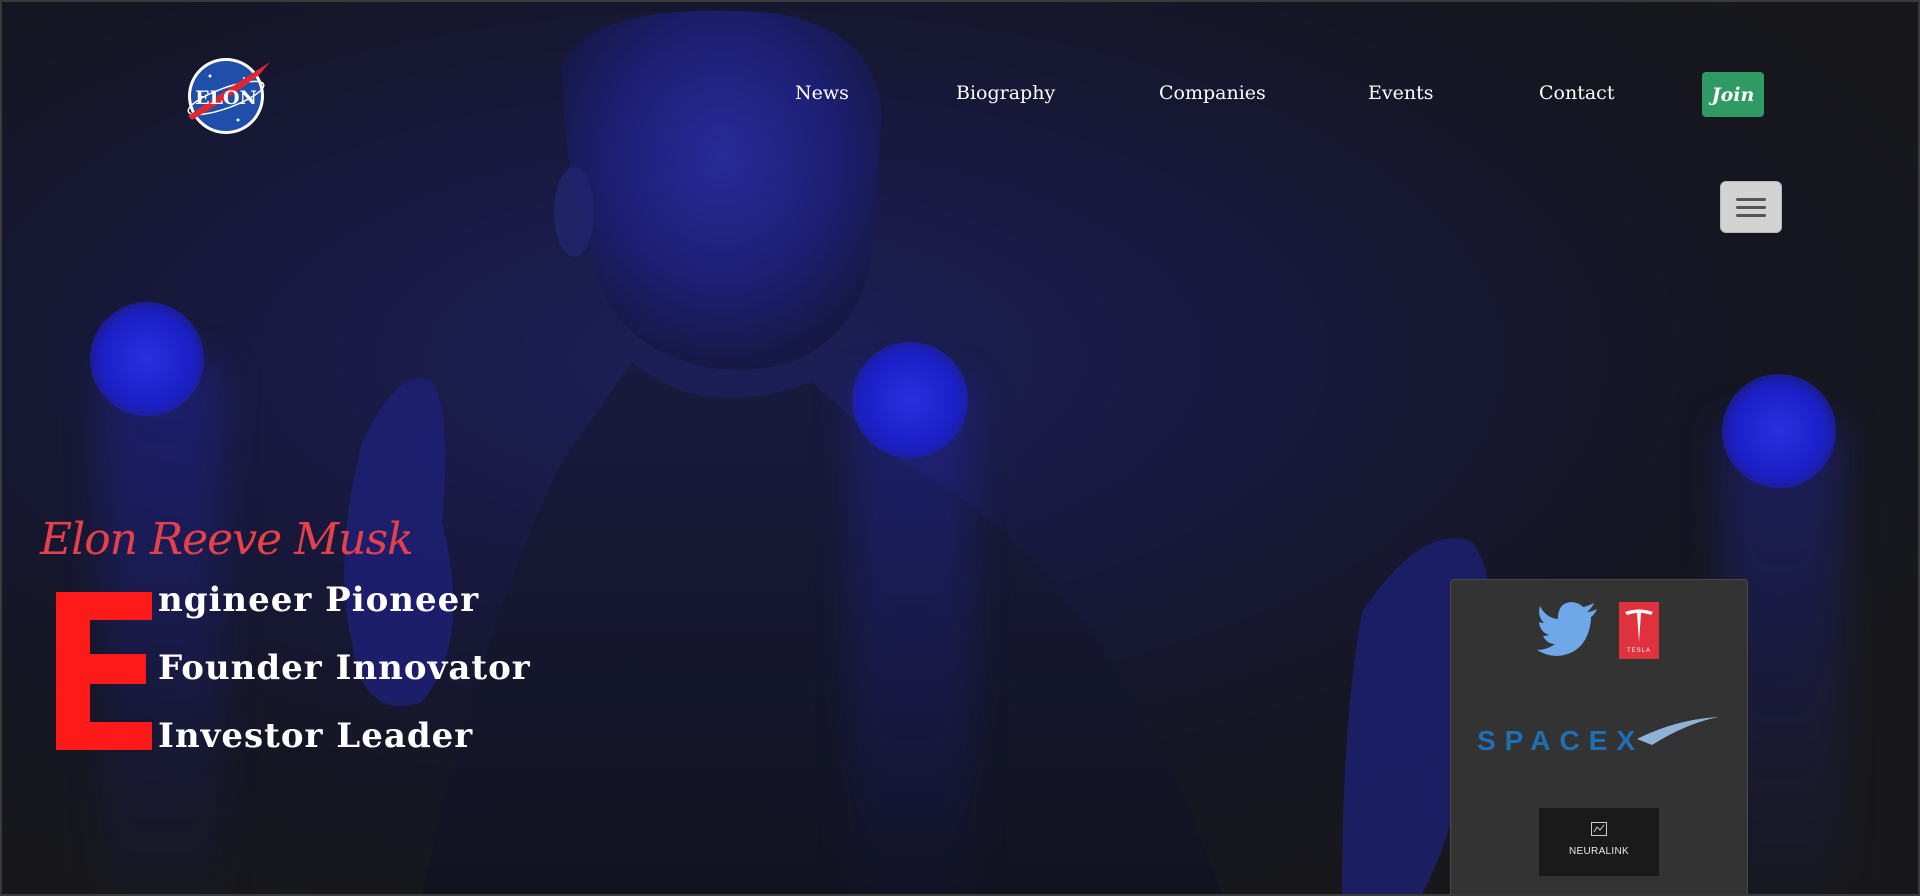  I want to click on neuralink-label: NEURALINK, so click(1599, 851).